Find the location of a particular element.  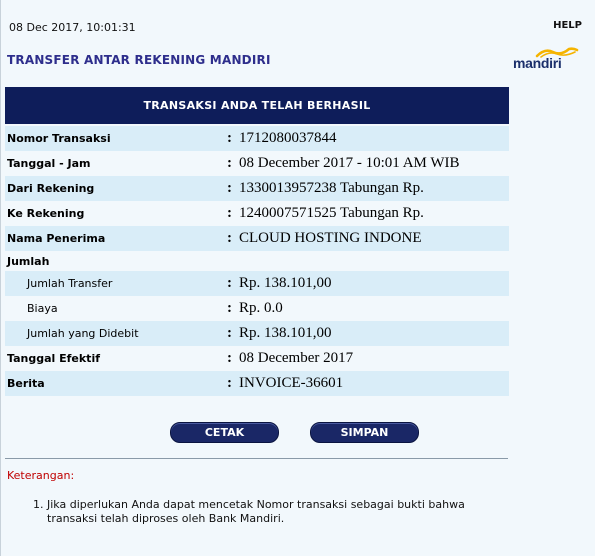

row-nomor-transaksi: Nomor Transaksi : 1712080037844 is located at coordinates (257, 138).